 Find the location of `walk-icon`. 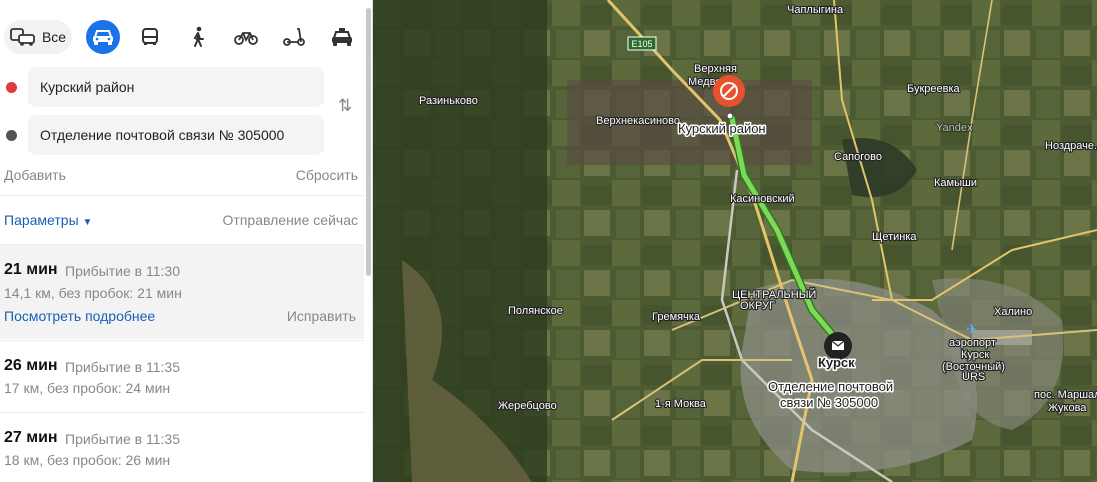

walk-icon is located at coordinates (198, 36).